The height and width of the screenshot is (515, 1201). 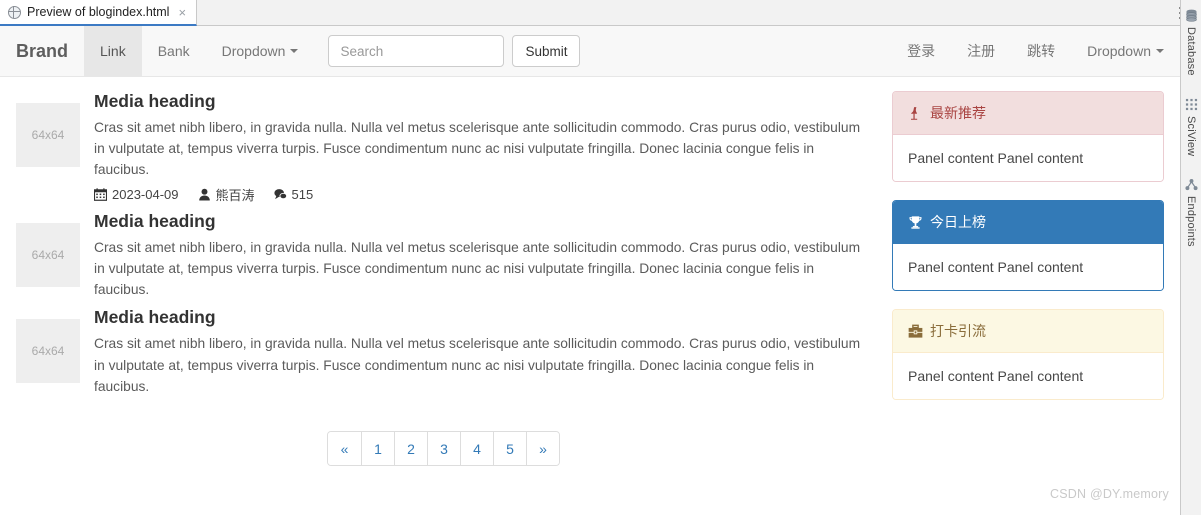 I want to click on panel-today-ranking-title: 今日上榜, so click(x=958, y=222).